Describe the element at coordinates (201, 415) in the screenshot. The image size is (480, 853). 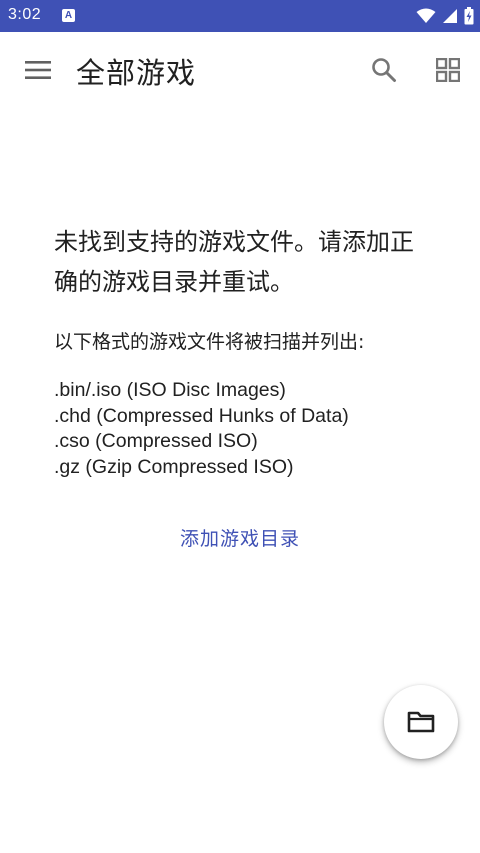
I see `format-item: .chd (Compressed Hunks of Data)` at that location.